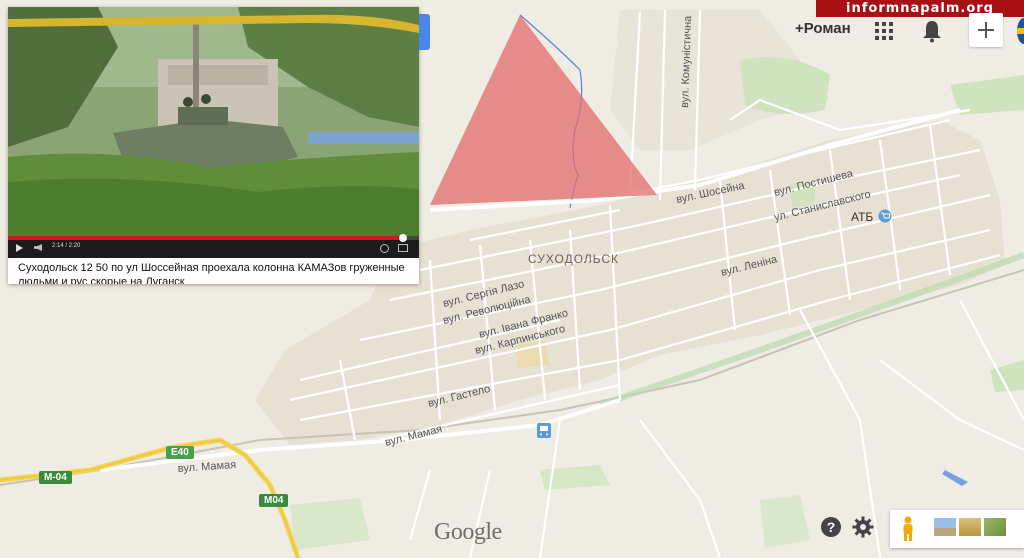  Describe the element at coordinates (884, 31) in the screenshot. I see `grid-icon` at that location.